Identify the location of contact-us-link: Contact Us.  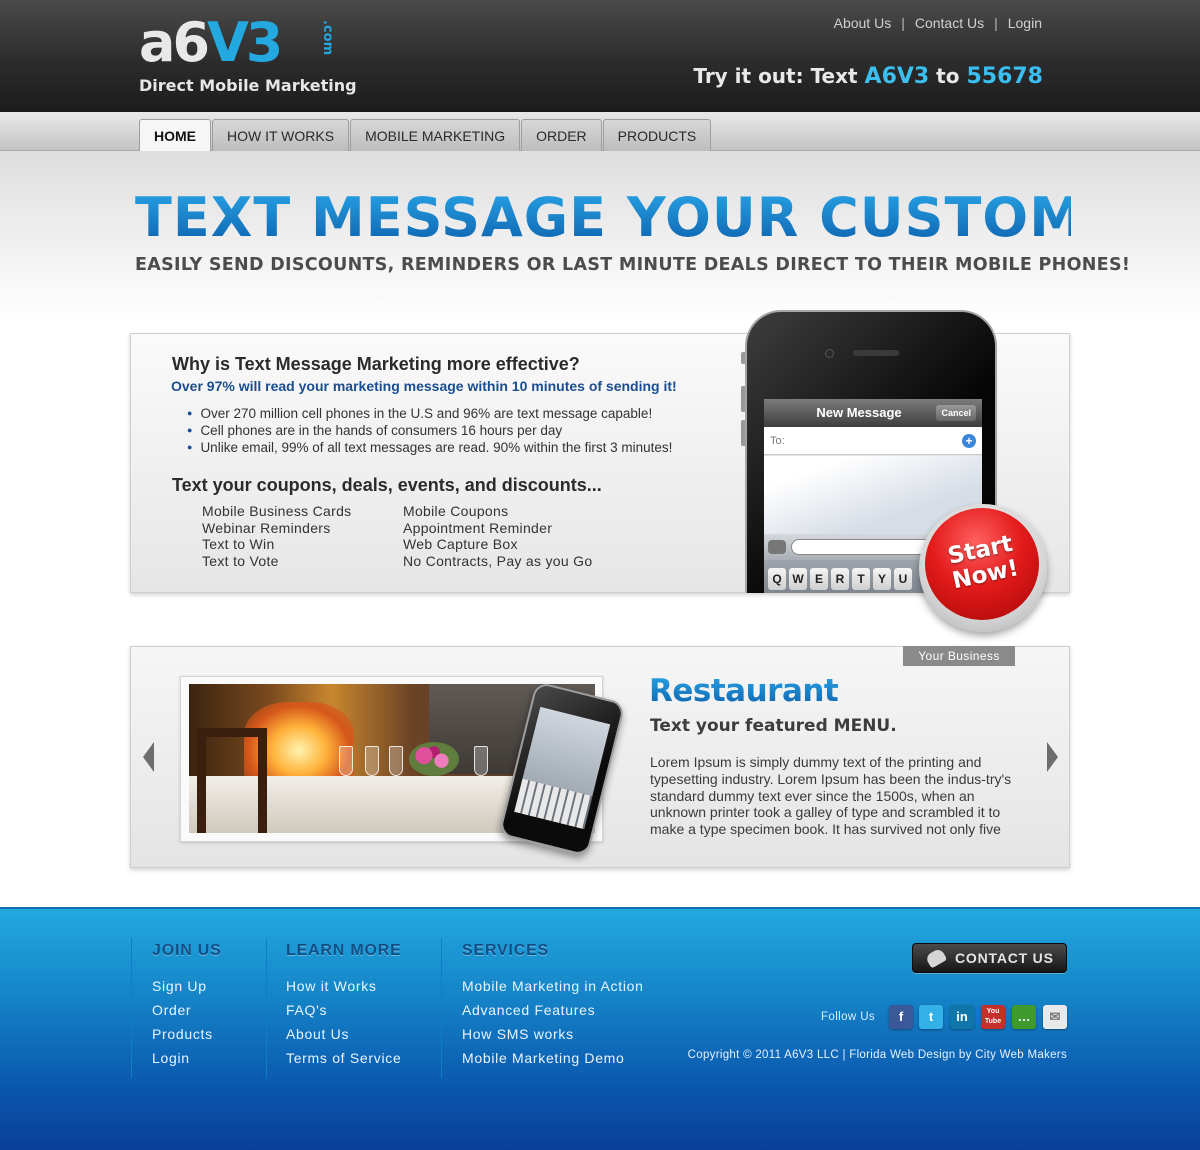
(949, 23).